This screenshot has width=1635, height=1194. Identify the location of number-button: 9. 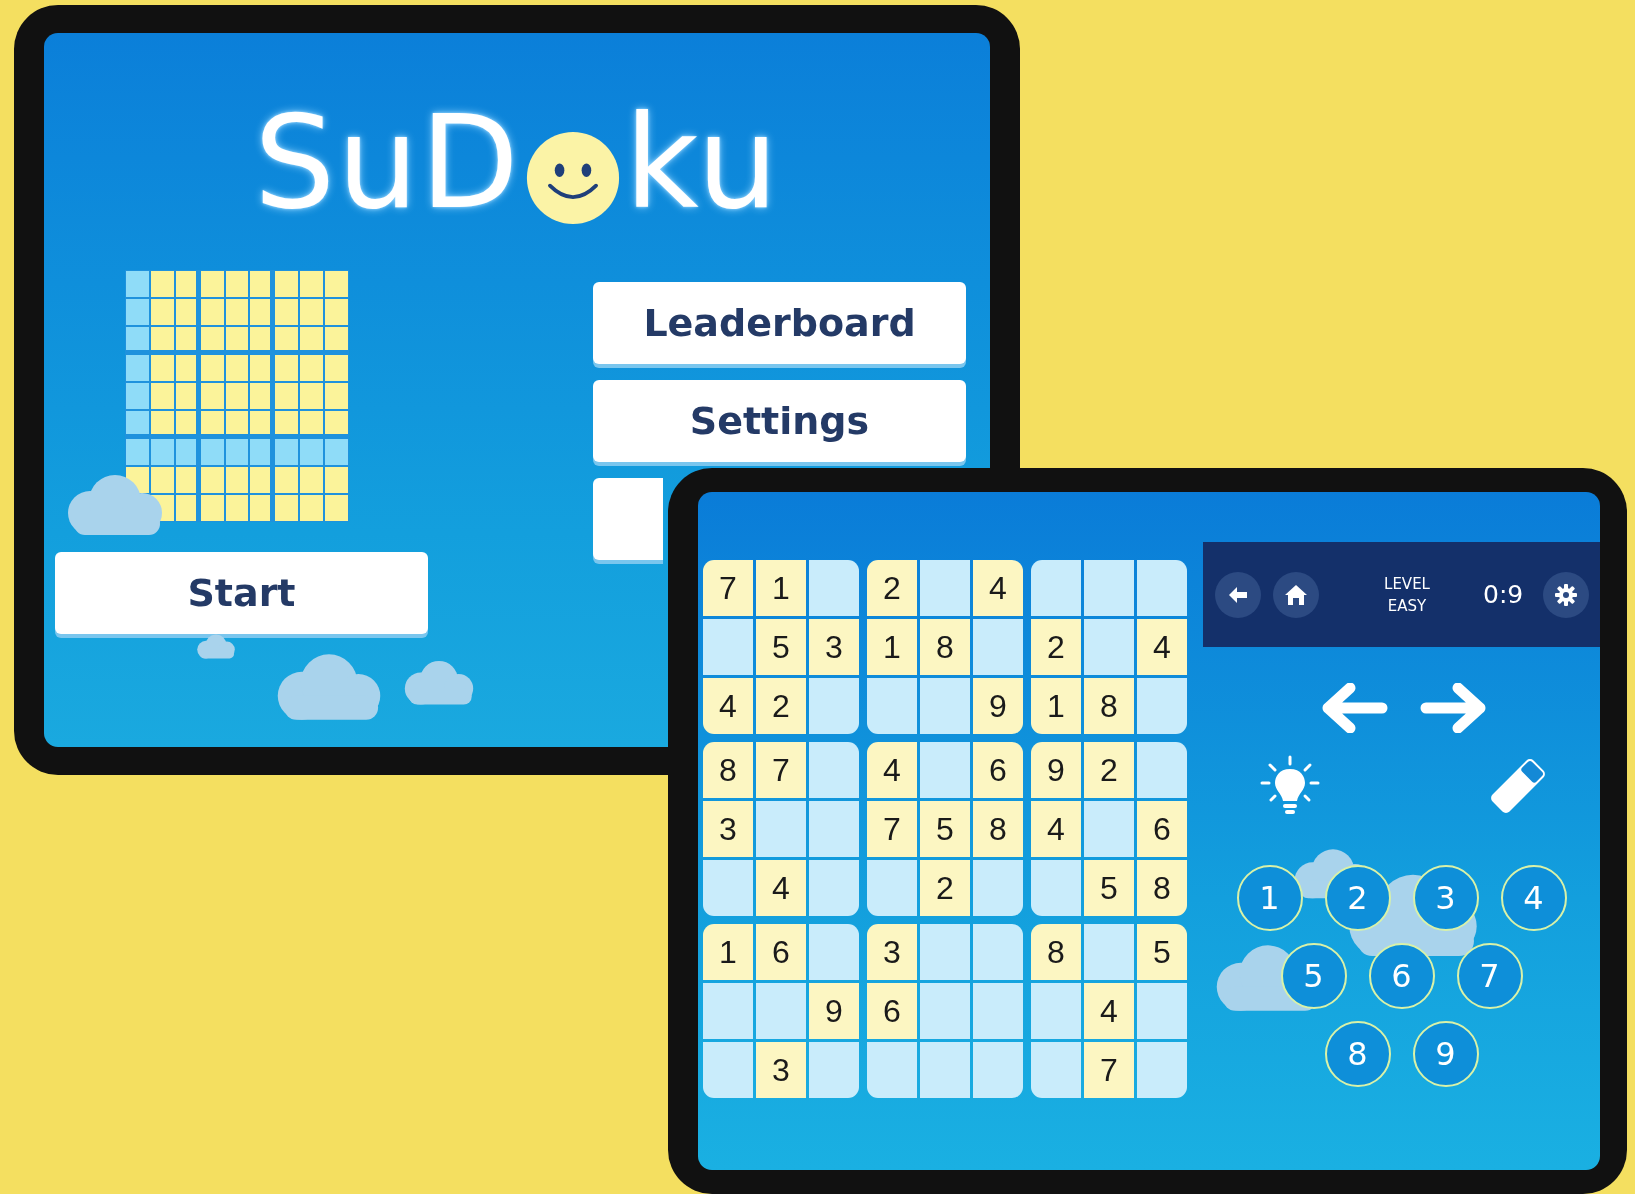
(1445, 1054).